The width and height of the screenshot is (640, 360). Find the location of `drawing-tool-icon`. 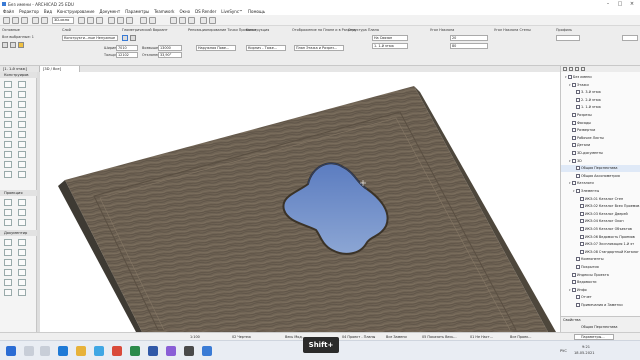

drawing-tool-icon is located at coordinates (8, 282).